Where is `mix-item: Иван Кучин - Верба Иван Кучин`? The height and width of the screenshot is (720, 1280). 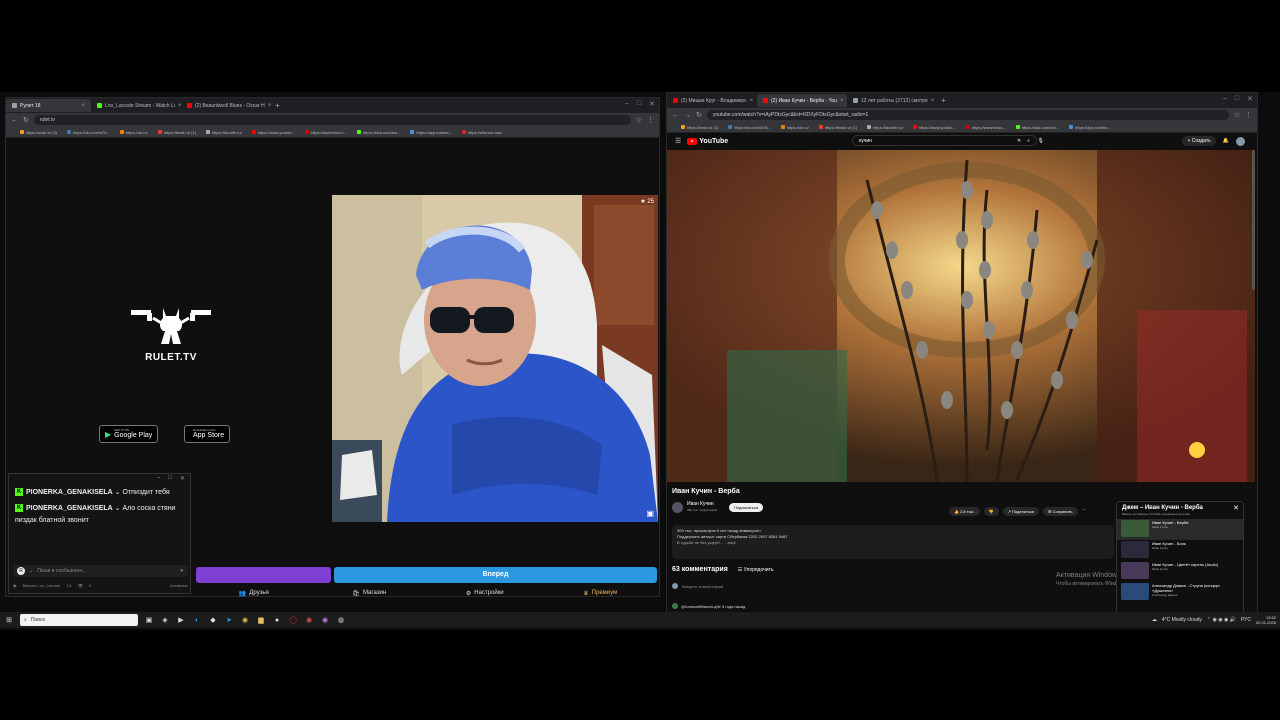
mix-item: Иван Кучин - Верба Иван Кучин is located at coordinates (1180, 529).